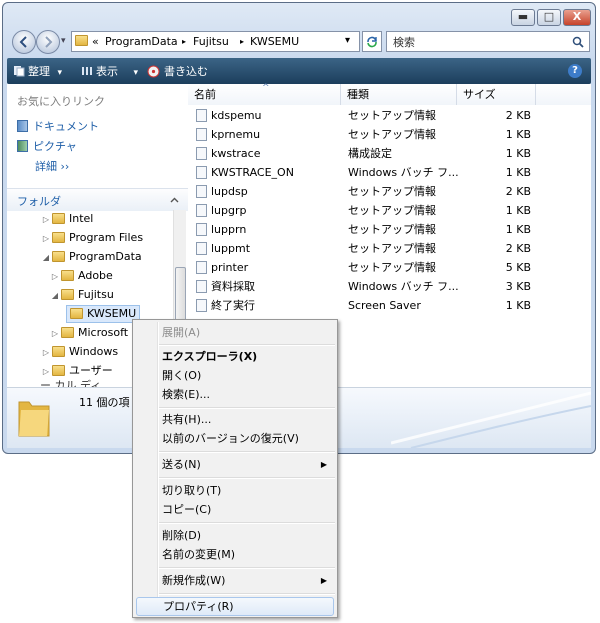 This screenshot has height=623, width=600. I want to click on file-name-cell: luppmt, so click(223, 248).